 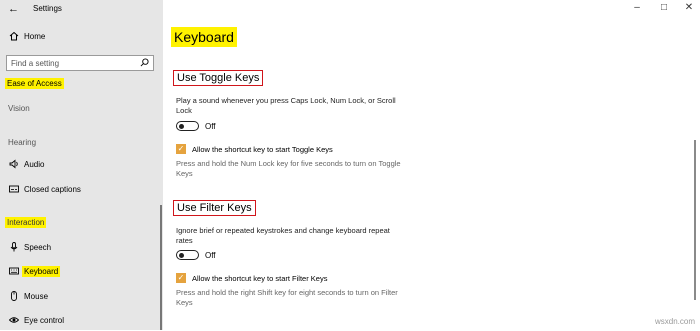 What do you see at coordinates (35, 63) in the screenshot?
I see `search-placeholder: Find a setting` at bounding box center [35, 63].